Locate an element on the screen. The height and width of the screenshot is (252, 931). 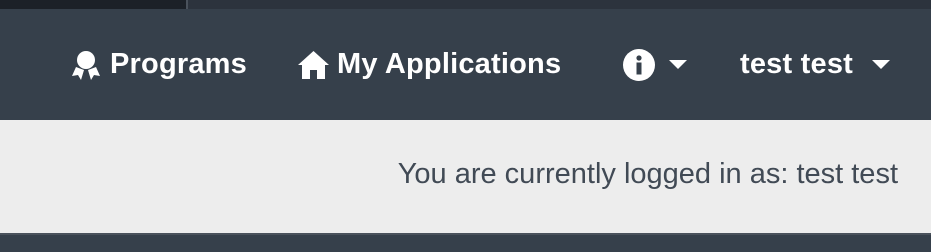
top-strip is located at coordinates (465, 4).